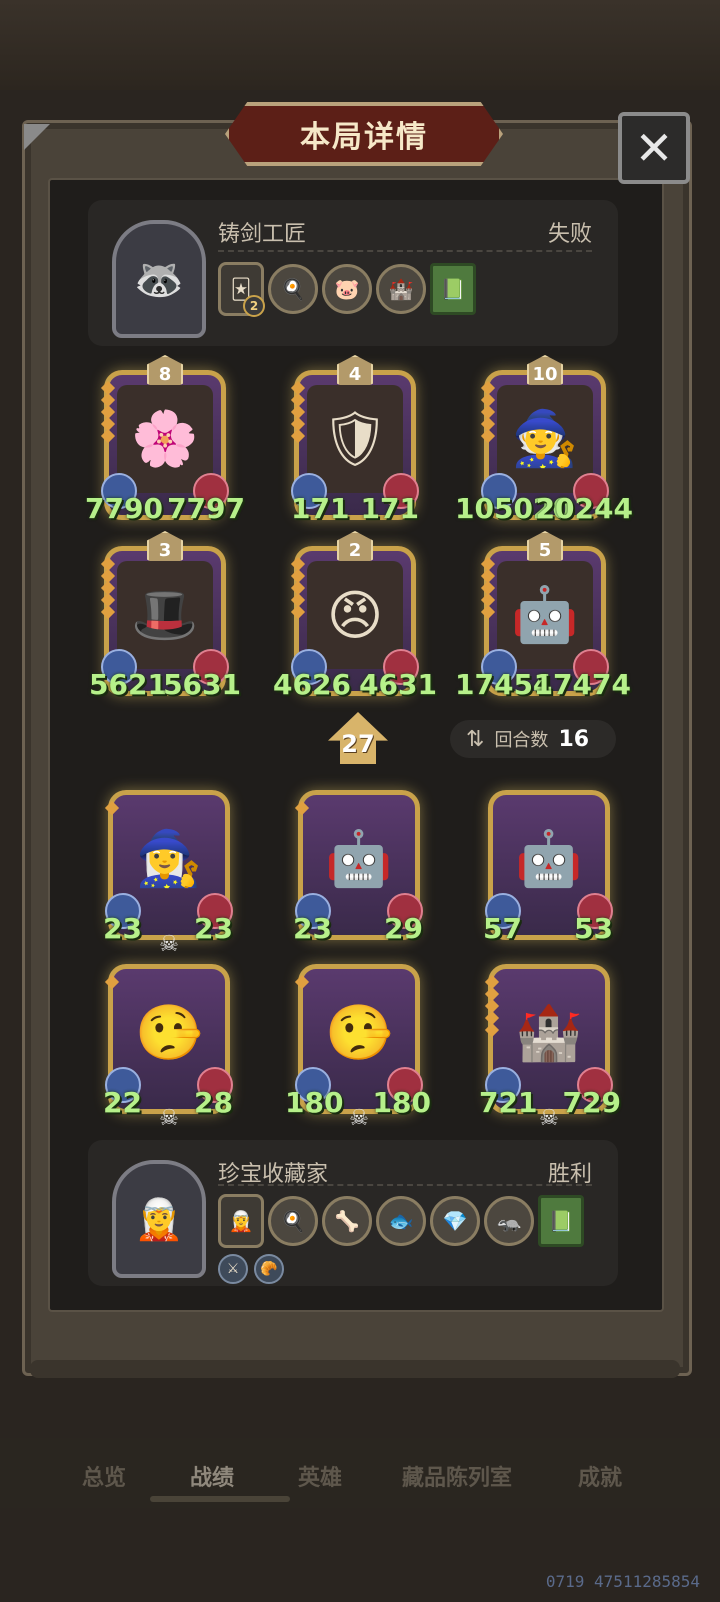  I want to click on close-icon: ✕, so click(654, 148).